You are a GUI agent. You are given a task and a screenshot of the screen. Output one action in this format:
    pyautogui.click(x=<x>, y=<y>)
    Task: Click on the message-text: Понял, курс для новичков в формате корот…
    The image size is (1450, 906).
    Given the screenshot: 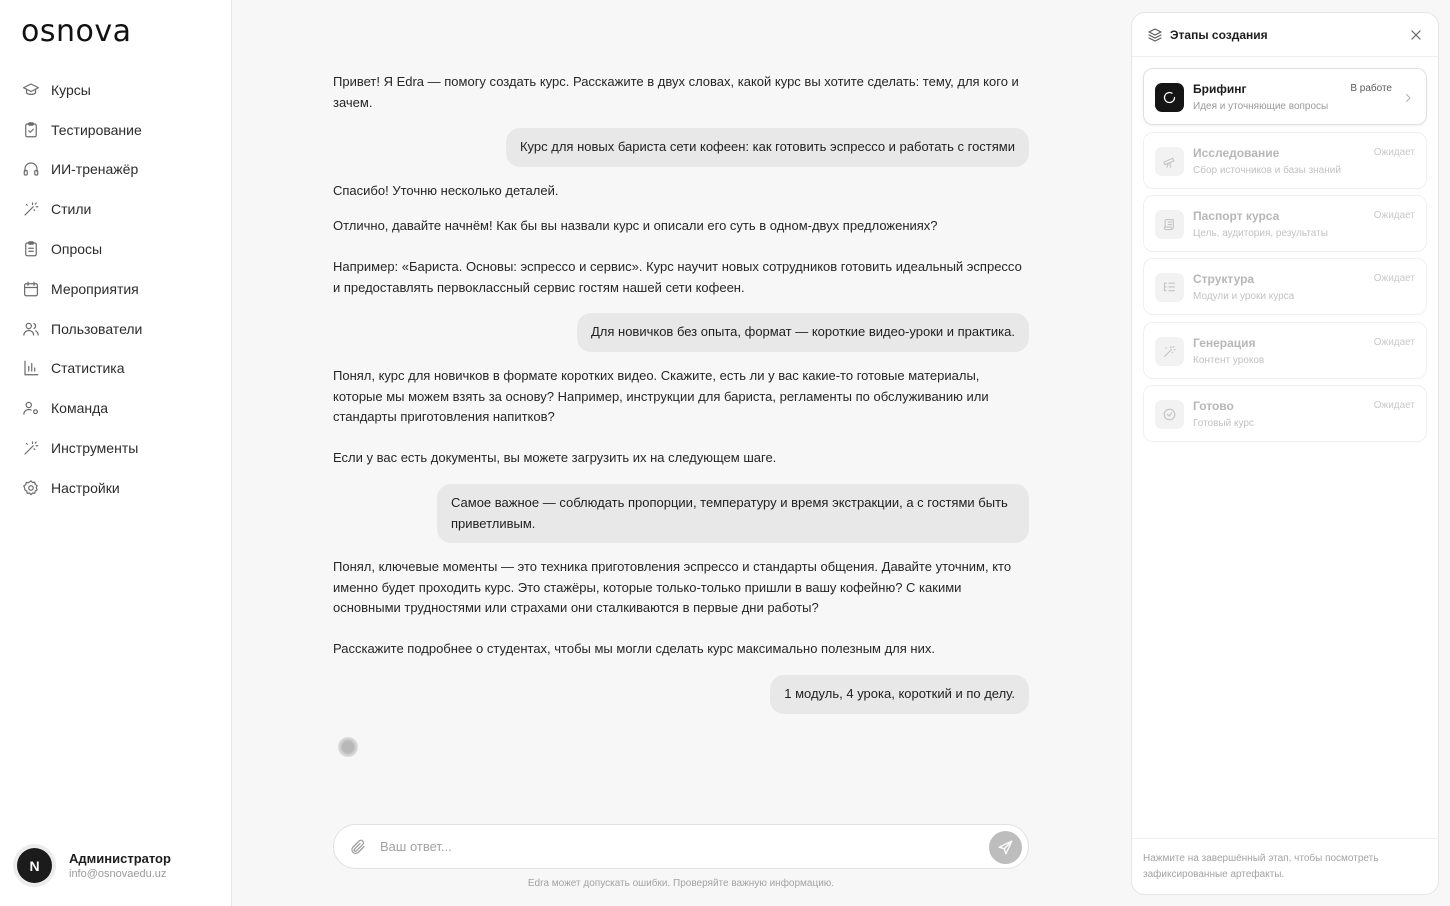 What is the action you would take?
    pyautogui.click(x=661, y=396)
    